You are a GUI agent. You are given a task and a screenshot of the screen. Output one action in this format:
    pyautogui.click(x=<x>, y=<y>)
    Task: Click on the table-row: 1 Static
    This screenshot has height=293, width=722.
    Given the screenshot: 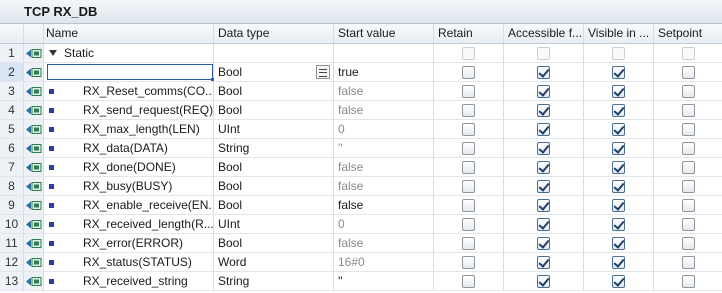 What is the action you would take?
    pyautogui.click(x=361, y=53)
    